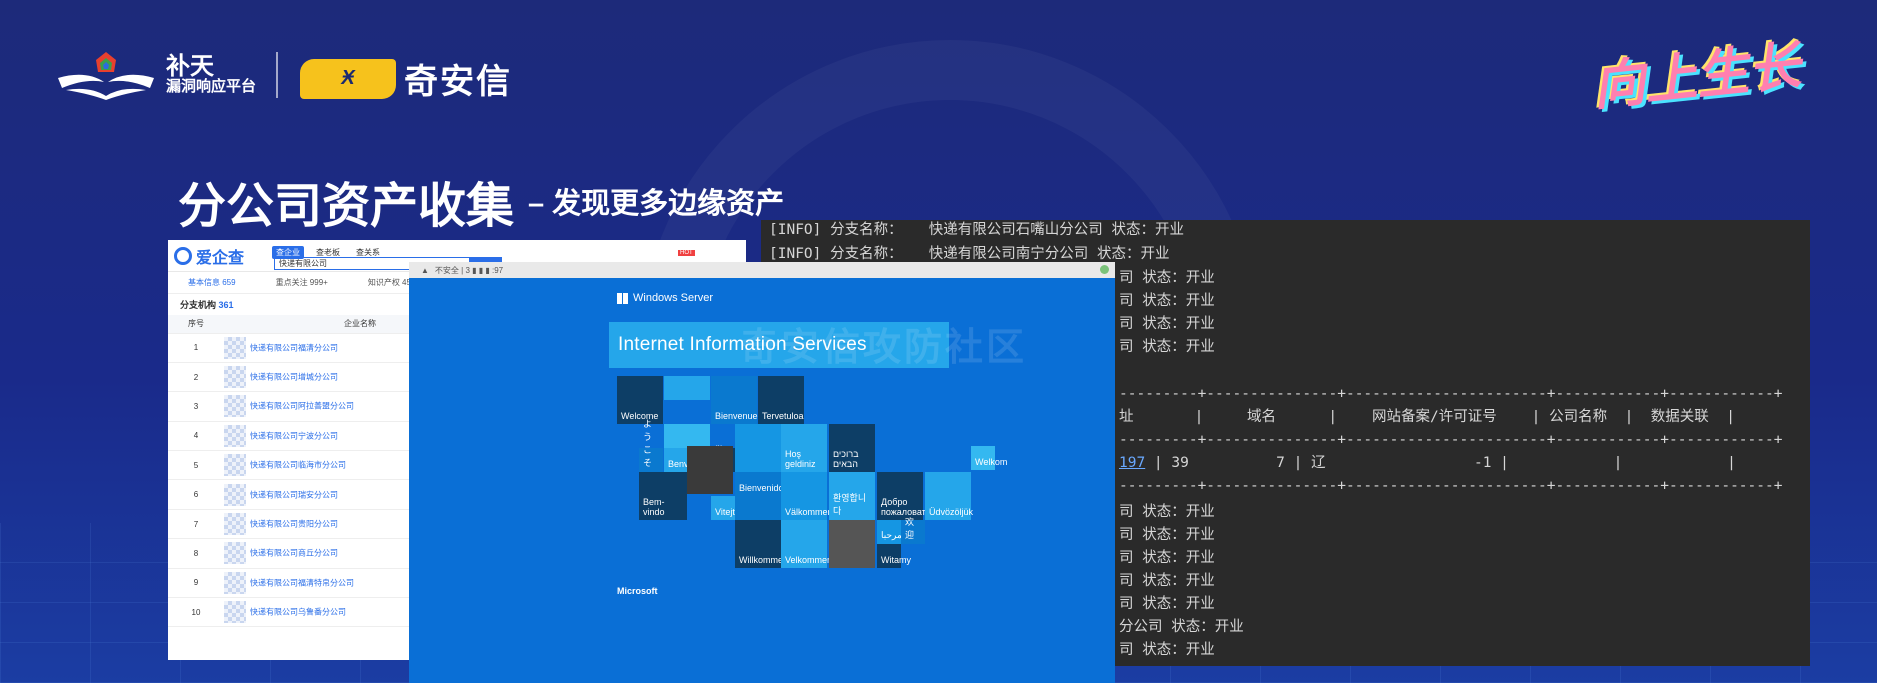 Image resolution: width=1877 pixels, height=683 pixels. I want to click on butian-name: 补天, so click(190, 66).